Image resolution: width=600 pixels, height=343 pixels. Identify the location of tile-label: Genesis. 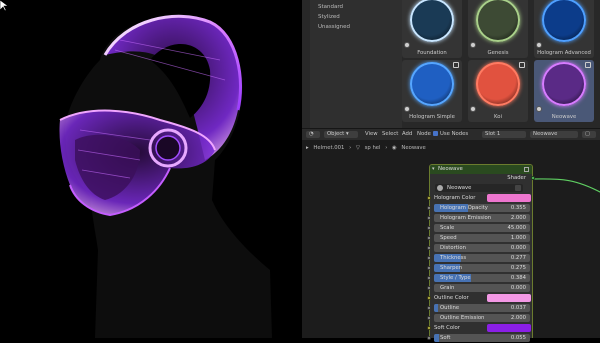
(498, 53).